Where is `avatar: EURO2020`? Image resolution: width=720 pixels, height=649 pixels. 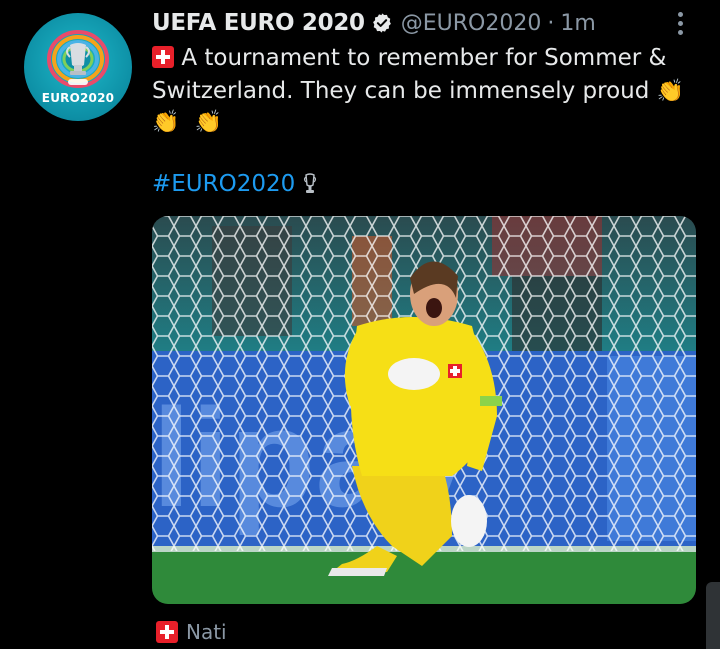 avatar: EURO2020 is located at coordinates (78, 67).